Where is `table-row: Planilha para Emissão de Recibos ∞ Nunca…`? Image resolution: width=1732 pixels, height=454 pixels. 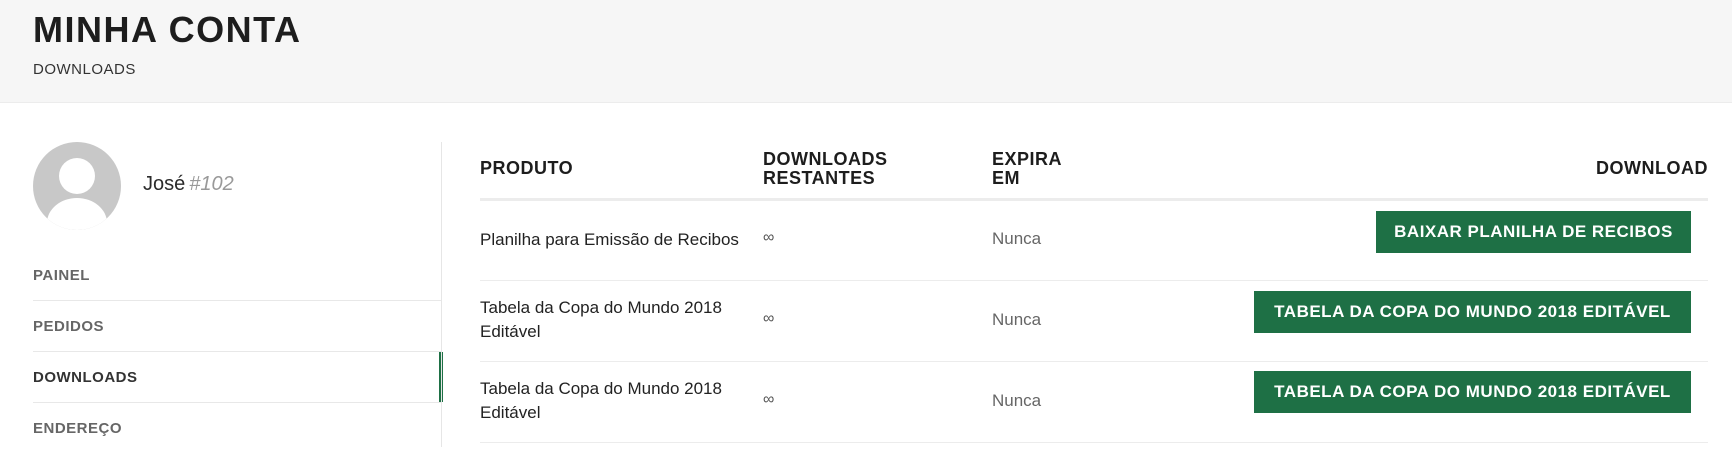
table-row: Planilha para Emissão de Recibos ∞ Nunca… is located at coordinates (1094, 241).